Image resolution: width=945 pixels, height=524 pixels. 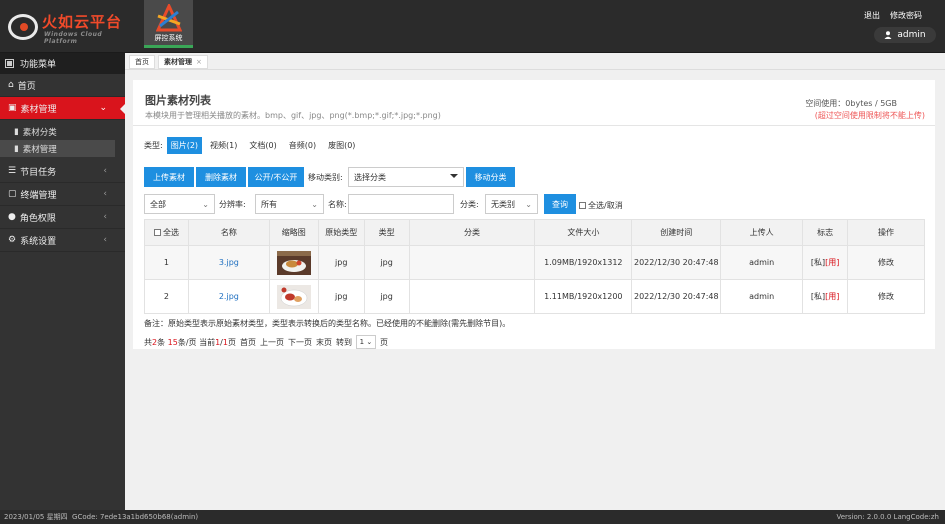 I want to click on search-button: 查询, so click(x=560, y=204).